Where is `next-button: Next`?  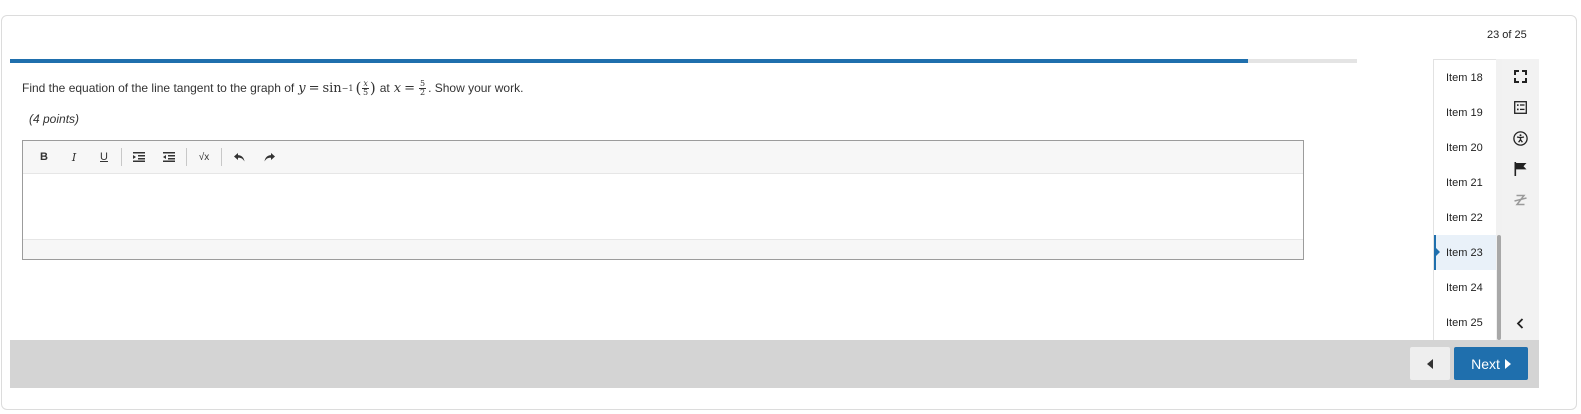 next-button: Next is located at coordinates (1491, 363).